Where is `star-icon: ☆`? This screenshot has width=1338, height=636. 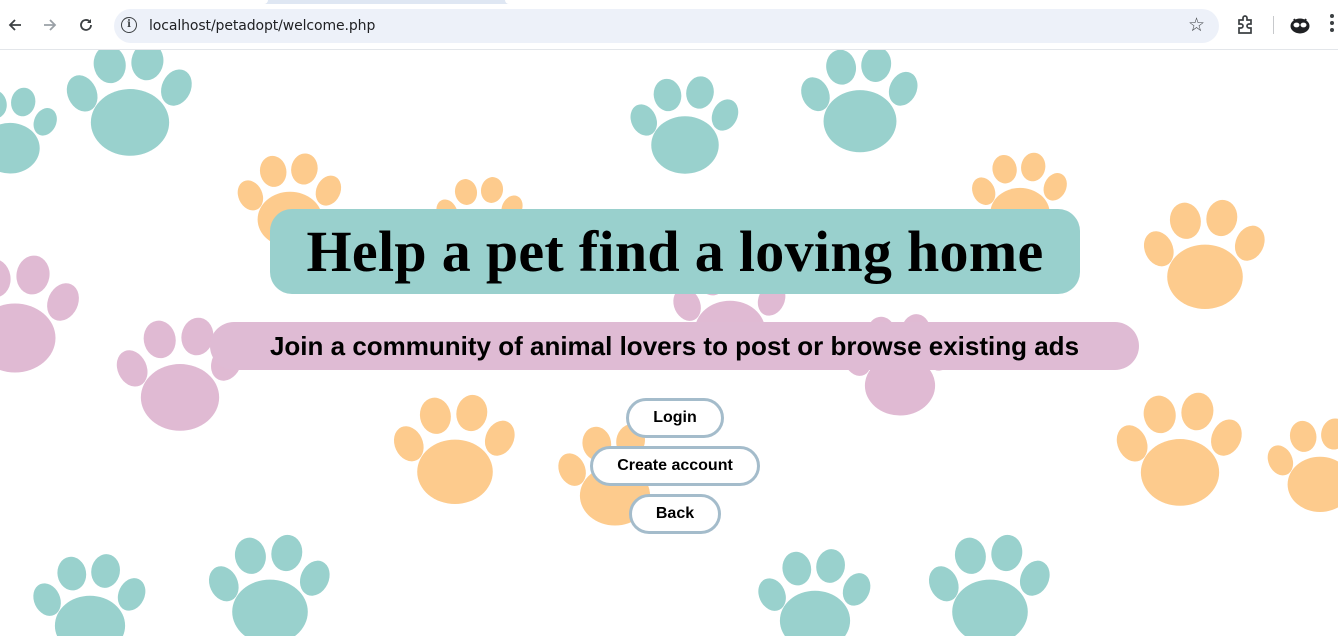
star-icon: ☆ is located at coordinates (1196, 25).